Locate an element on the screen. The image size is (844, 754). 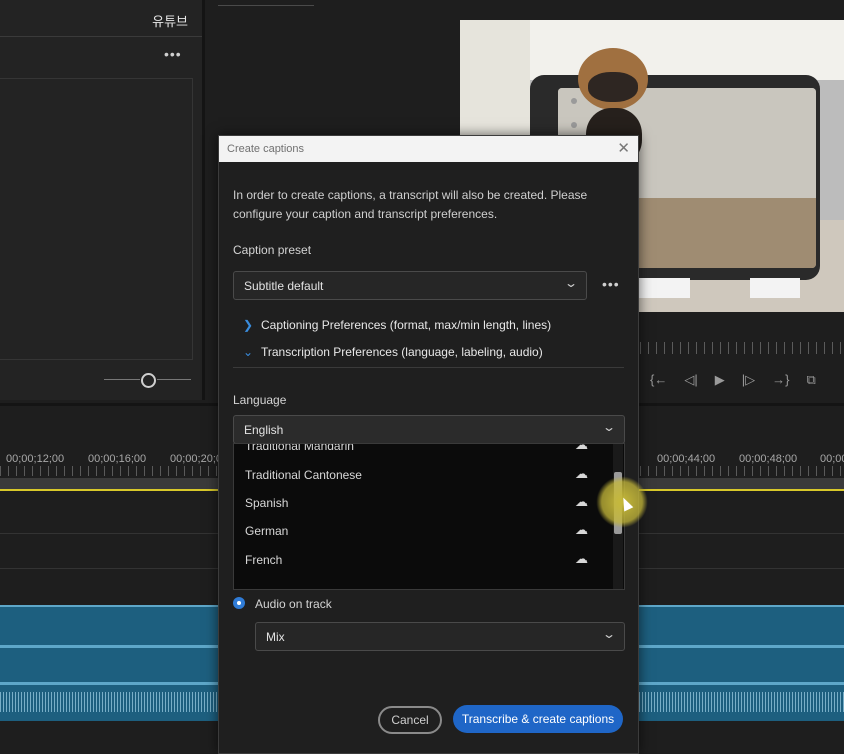
close-icon: ✕ is located at coordinates (623, 148).